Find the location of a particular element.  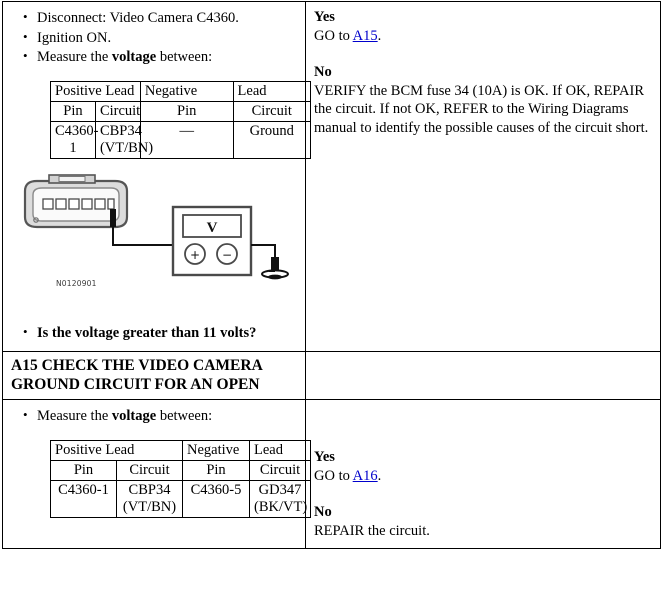

step-a15-instruction-list: Measure the voltage between: is located at coordinates (154, 416).